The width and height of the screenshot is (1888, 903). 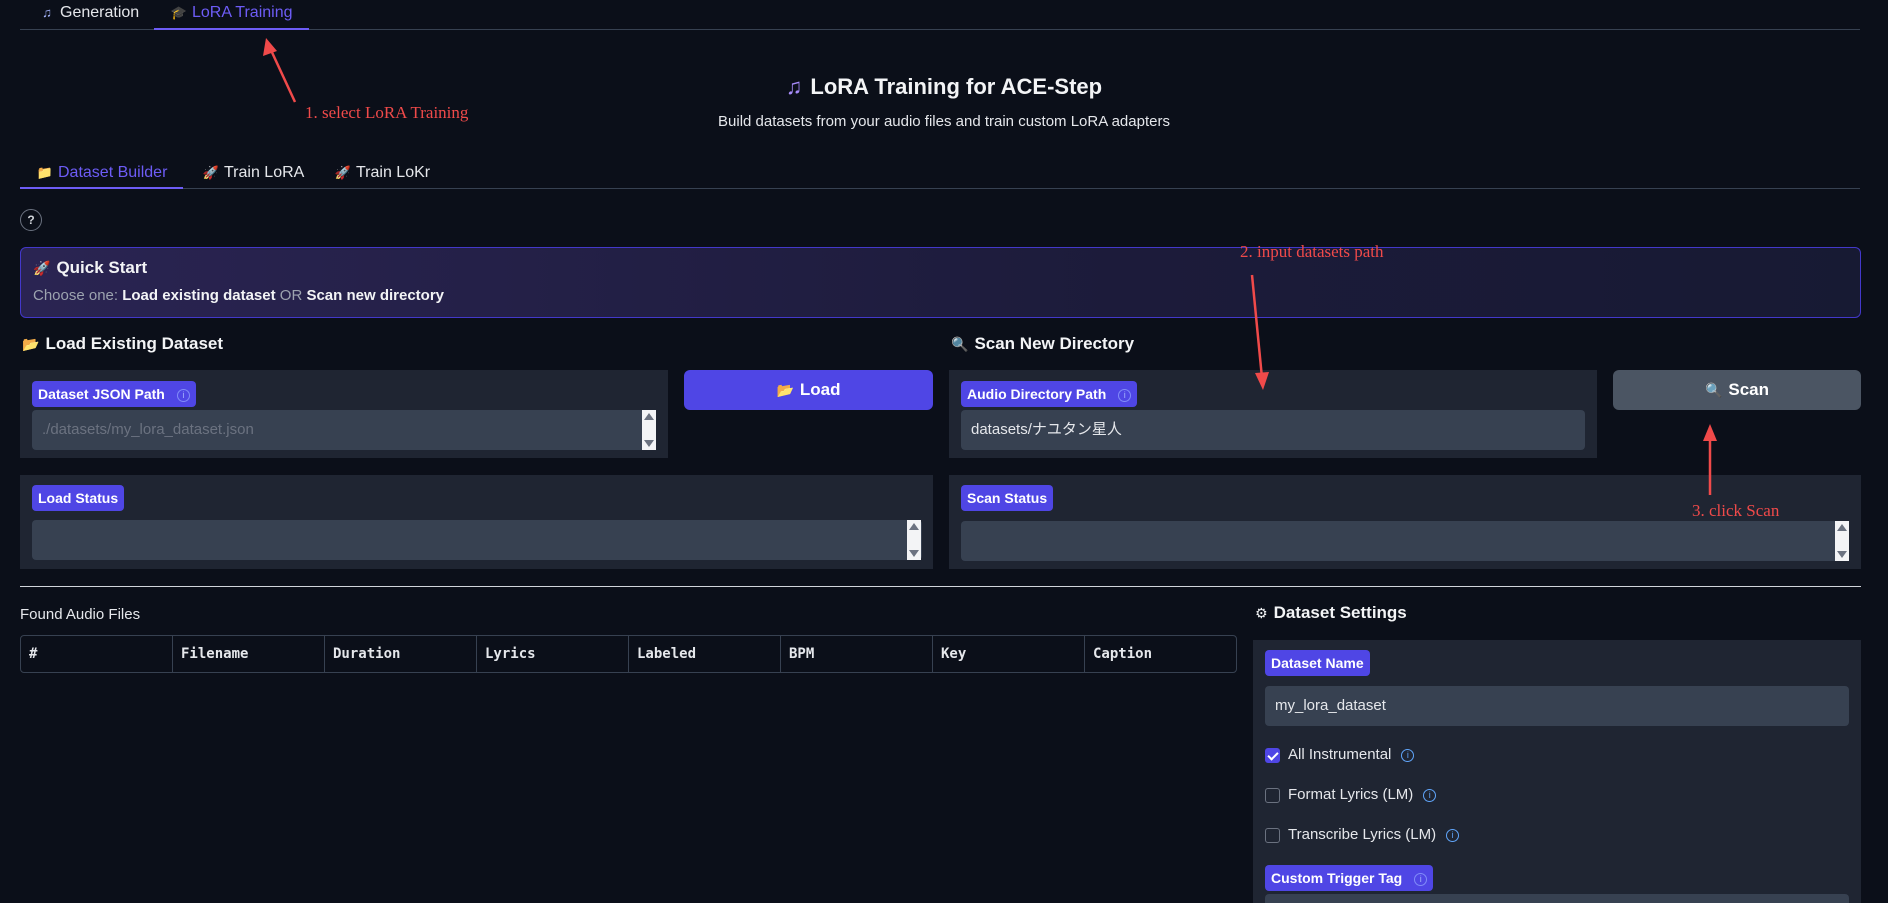 I want to click on scan-status-output, so click(x=1405, y=541).